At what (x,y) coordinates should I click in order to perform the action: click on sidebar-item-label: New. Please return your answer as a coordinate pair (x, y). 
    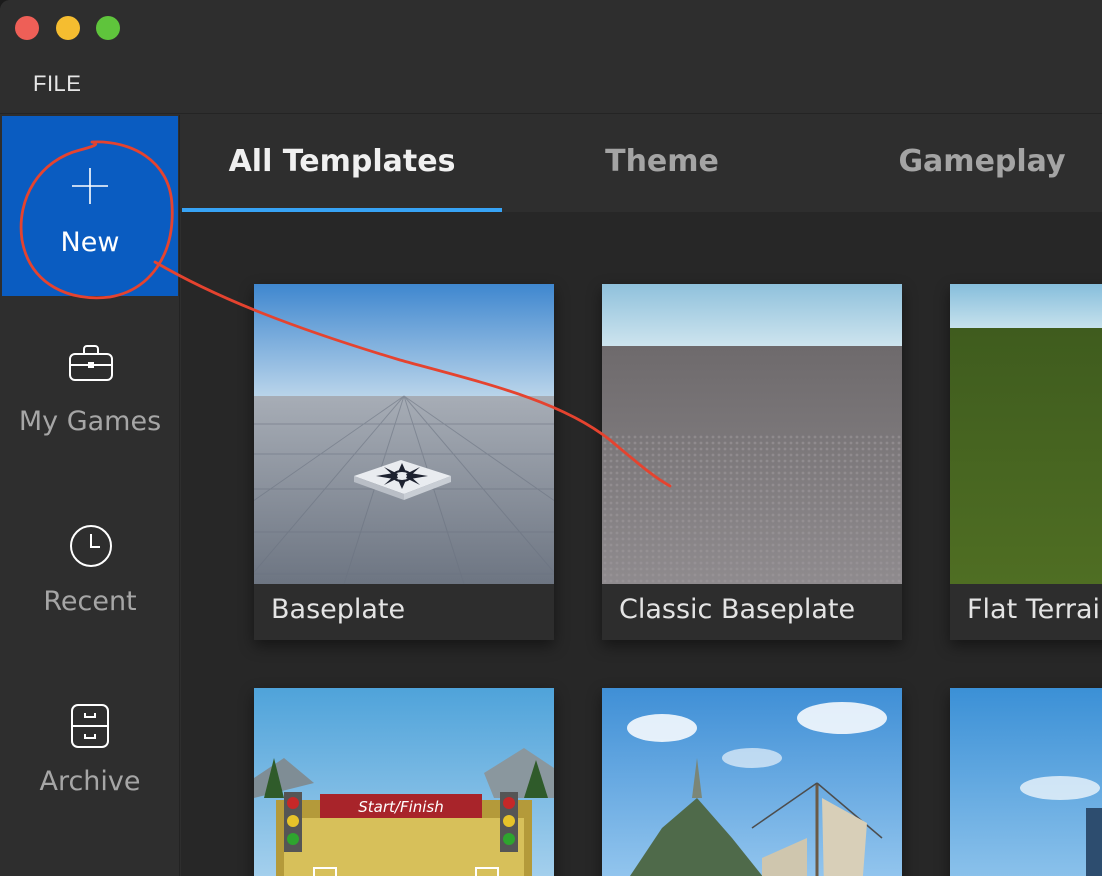
    Looking at the image, I should click on (90, 242).